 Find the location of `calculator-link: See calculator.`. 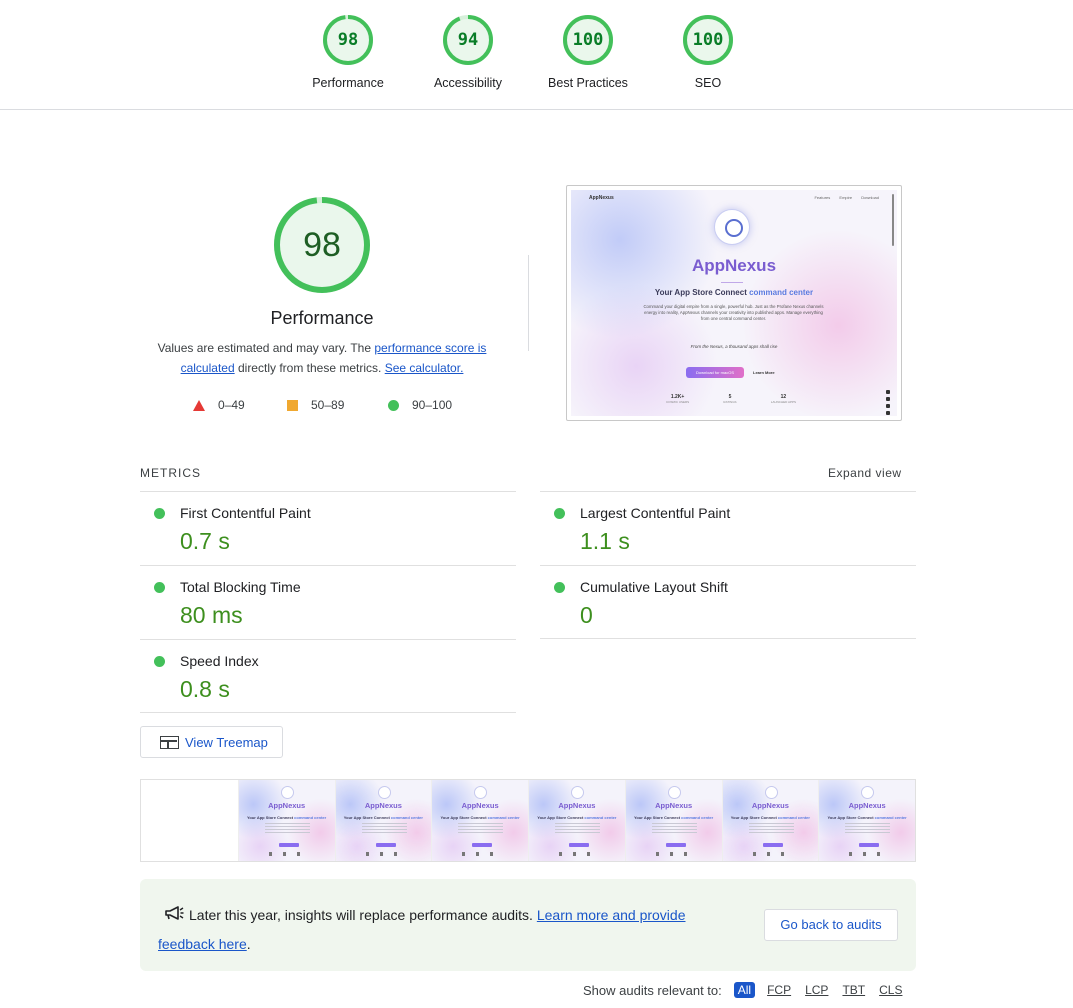

calculator-link: See calculator. is located at coordinates (424, 368).